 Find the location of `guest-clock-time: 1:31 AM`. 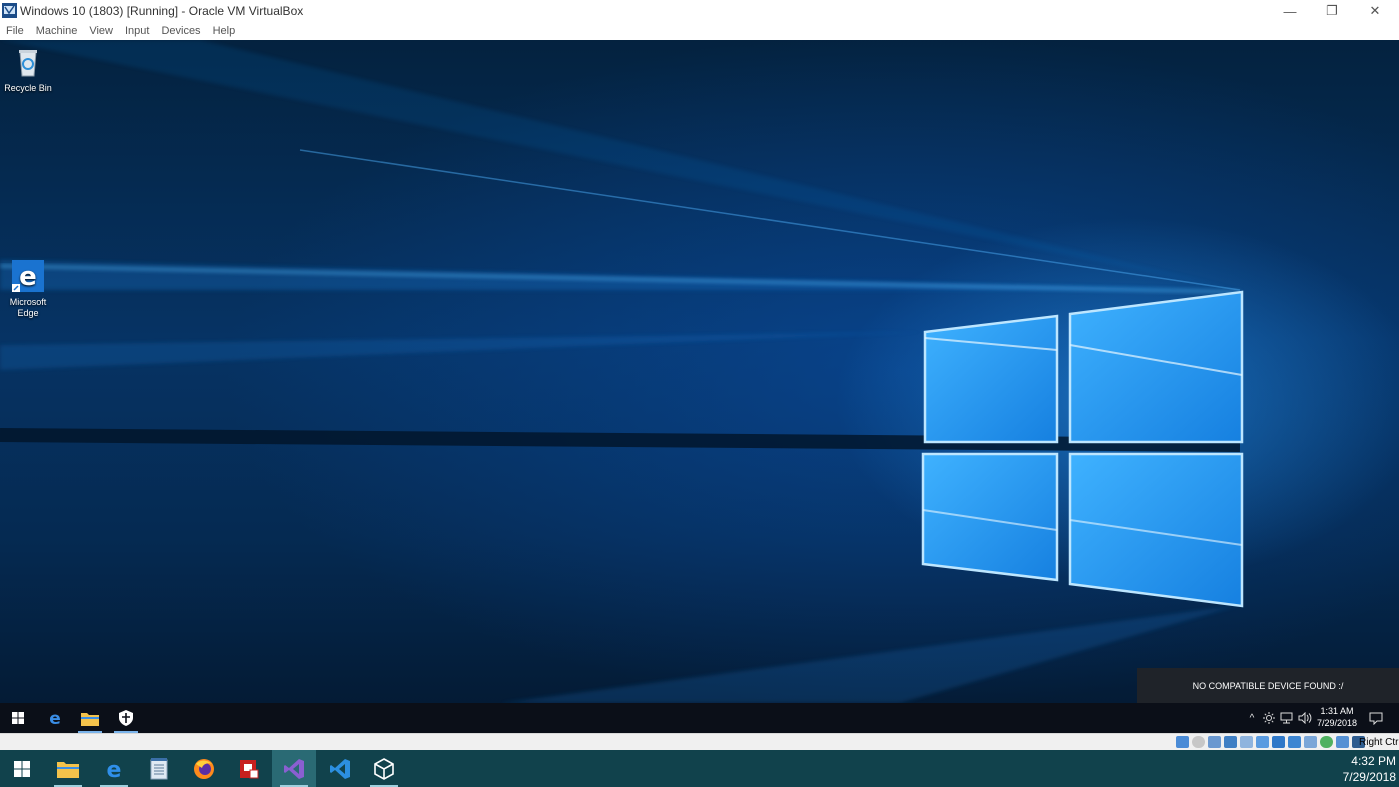

guest-clock-time: 1:31 AM is located at coordinates (1337, 711).